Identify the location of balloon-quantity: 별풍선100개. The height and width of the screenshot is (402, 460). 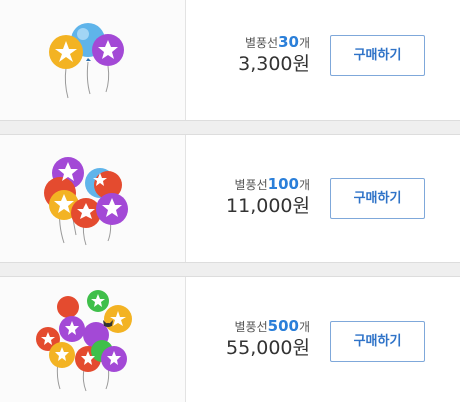
(268, 184).